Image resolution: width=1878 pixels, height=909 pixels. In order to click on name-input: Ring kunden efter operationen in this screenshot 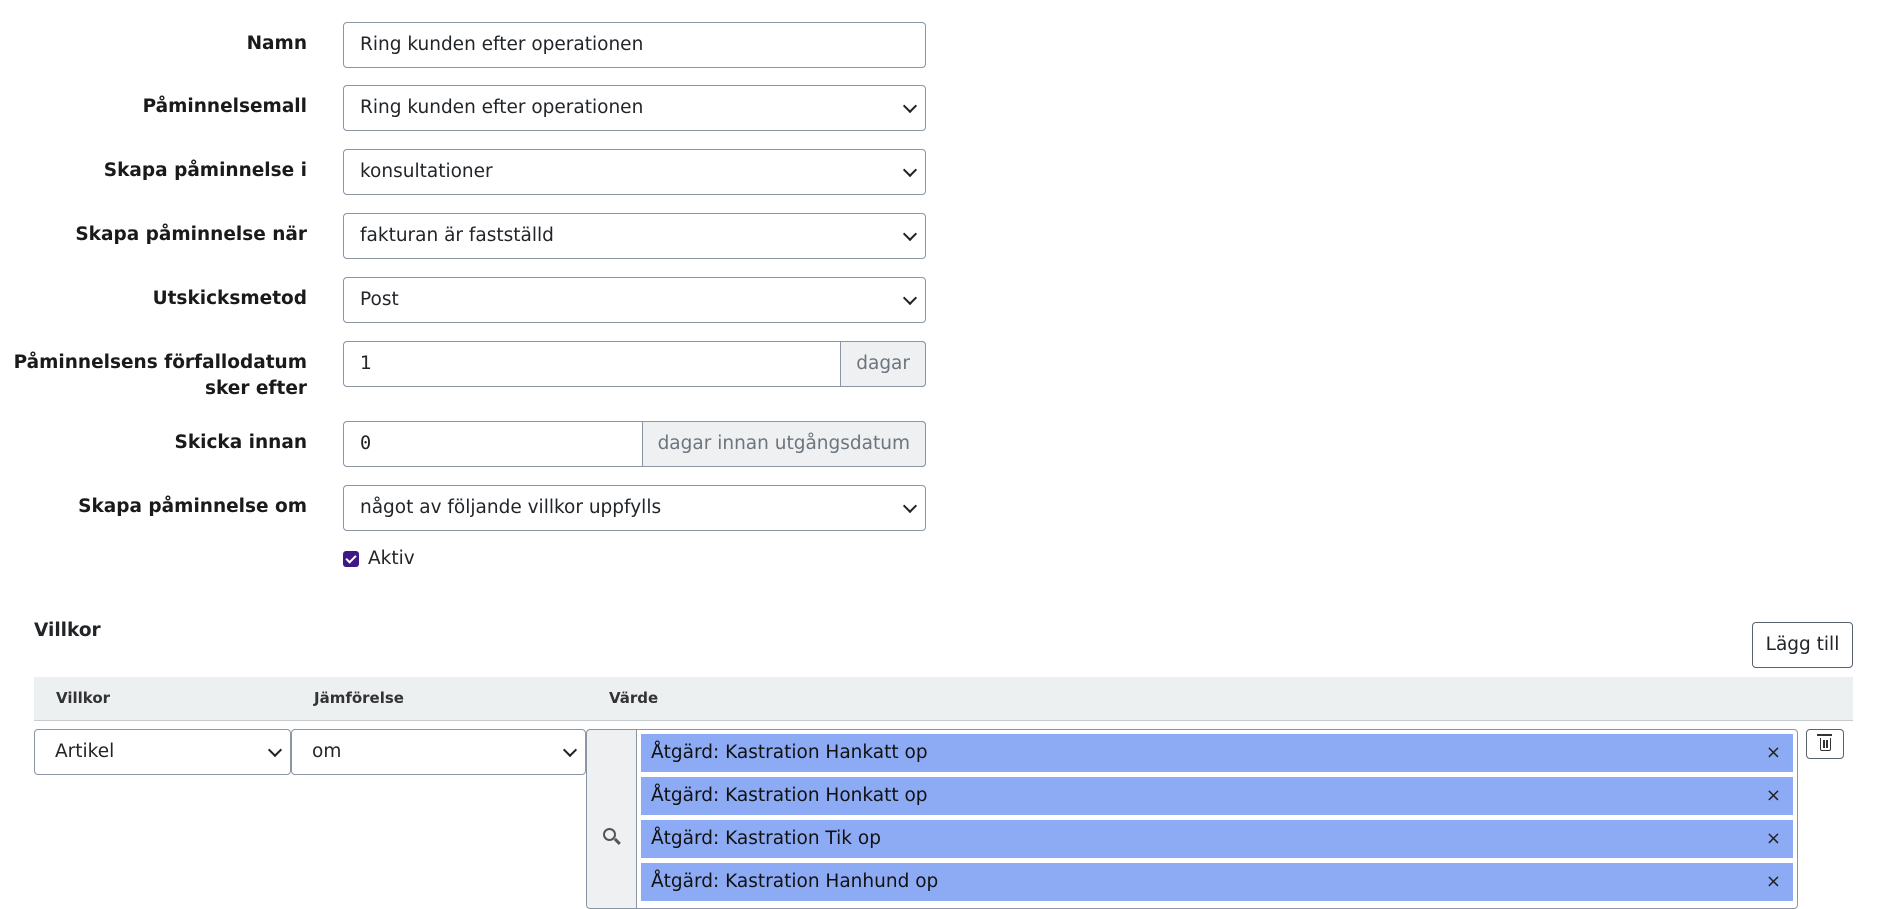, I will do `click(634, 45)`.